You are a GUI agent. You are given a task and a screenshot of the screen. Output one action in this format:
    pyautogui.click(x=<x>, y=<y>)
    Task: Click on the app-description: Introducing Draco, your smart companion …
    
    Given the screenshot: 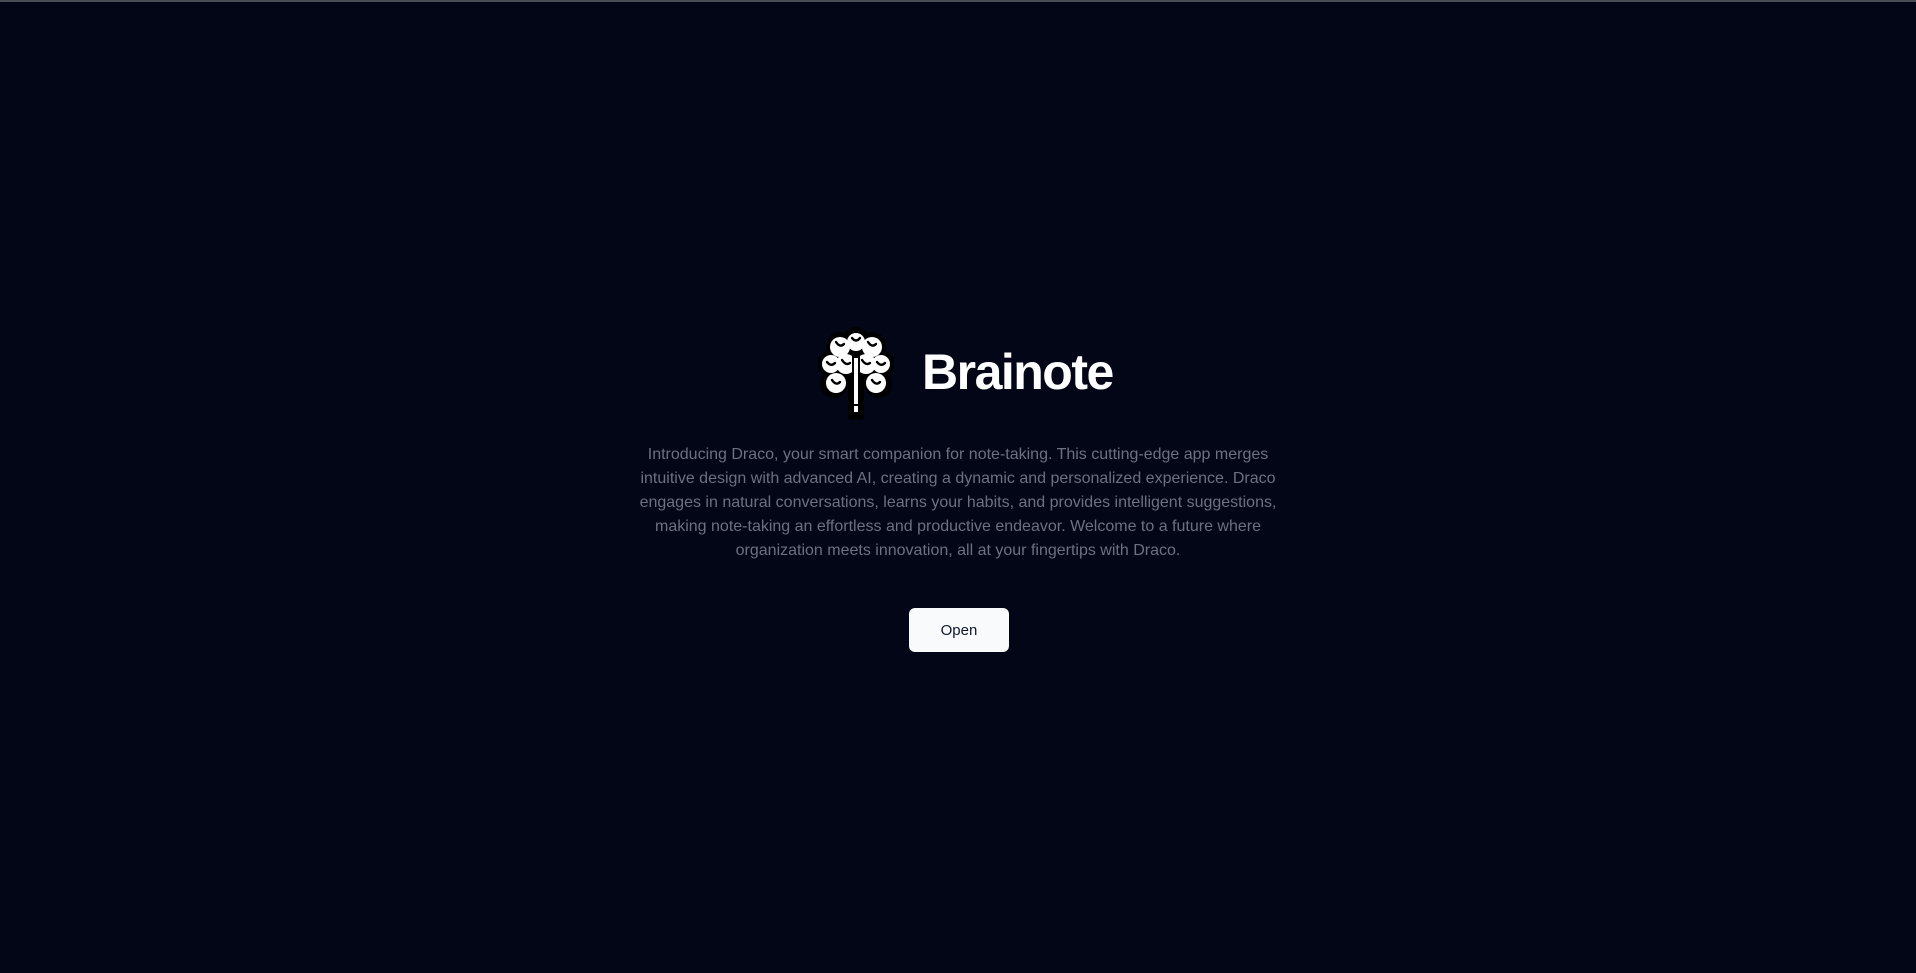 What is the action you would take?
    pyautogui.click(x=958, y=502)
    